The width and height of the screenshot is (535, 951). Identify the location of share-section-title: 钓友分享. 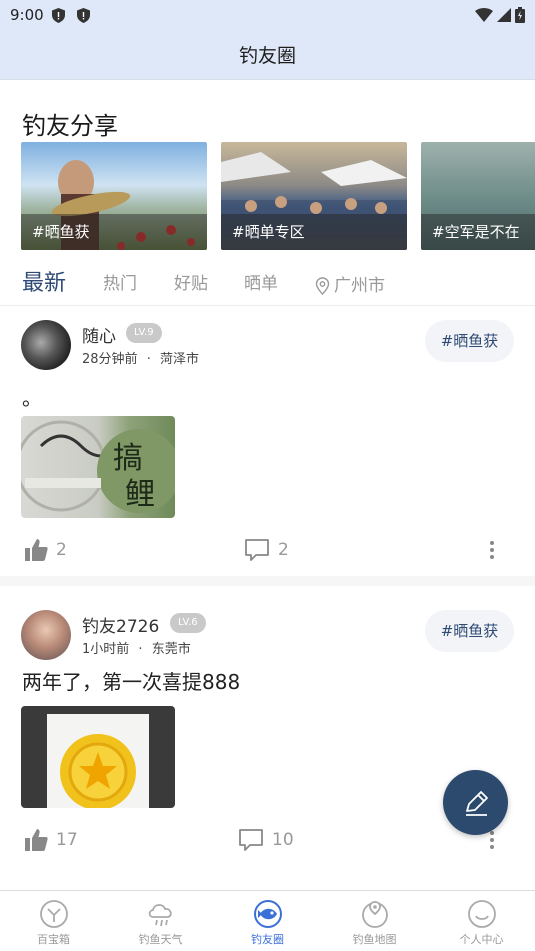
(70, 126).